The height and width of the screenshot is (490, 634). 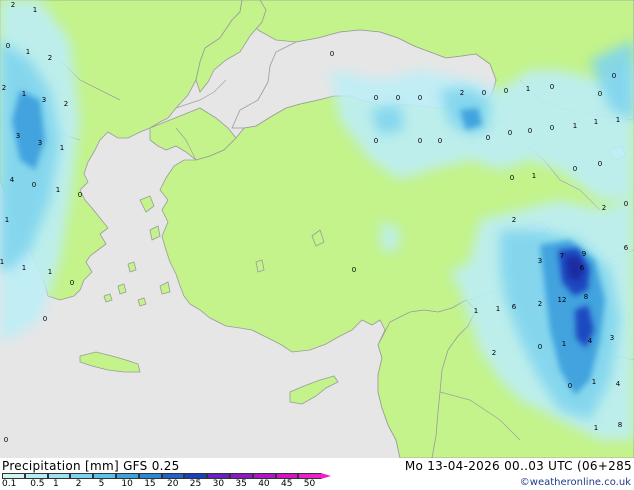 I want to click on scale-tick-label: 0.5, so click(x=37, y=484).